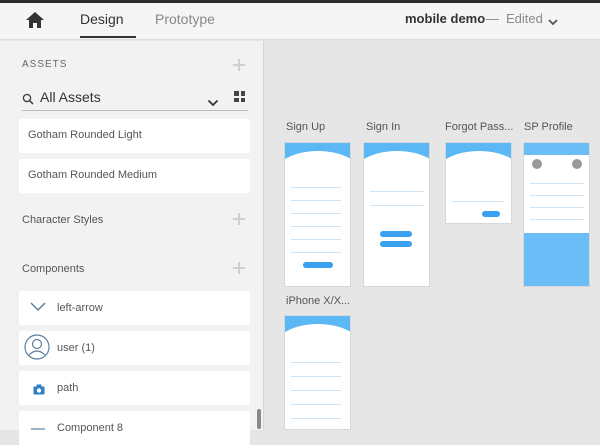 Image resolution: width=600 pixels, height=445 pixels. Describe the element at coordinates (28, 98) in the screenshot. I see `search-icon` at that location.